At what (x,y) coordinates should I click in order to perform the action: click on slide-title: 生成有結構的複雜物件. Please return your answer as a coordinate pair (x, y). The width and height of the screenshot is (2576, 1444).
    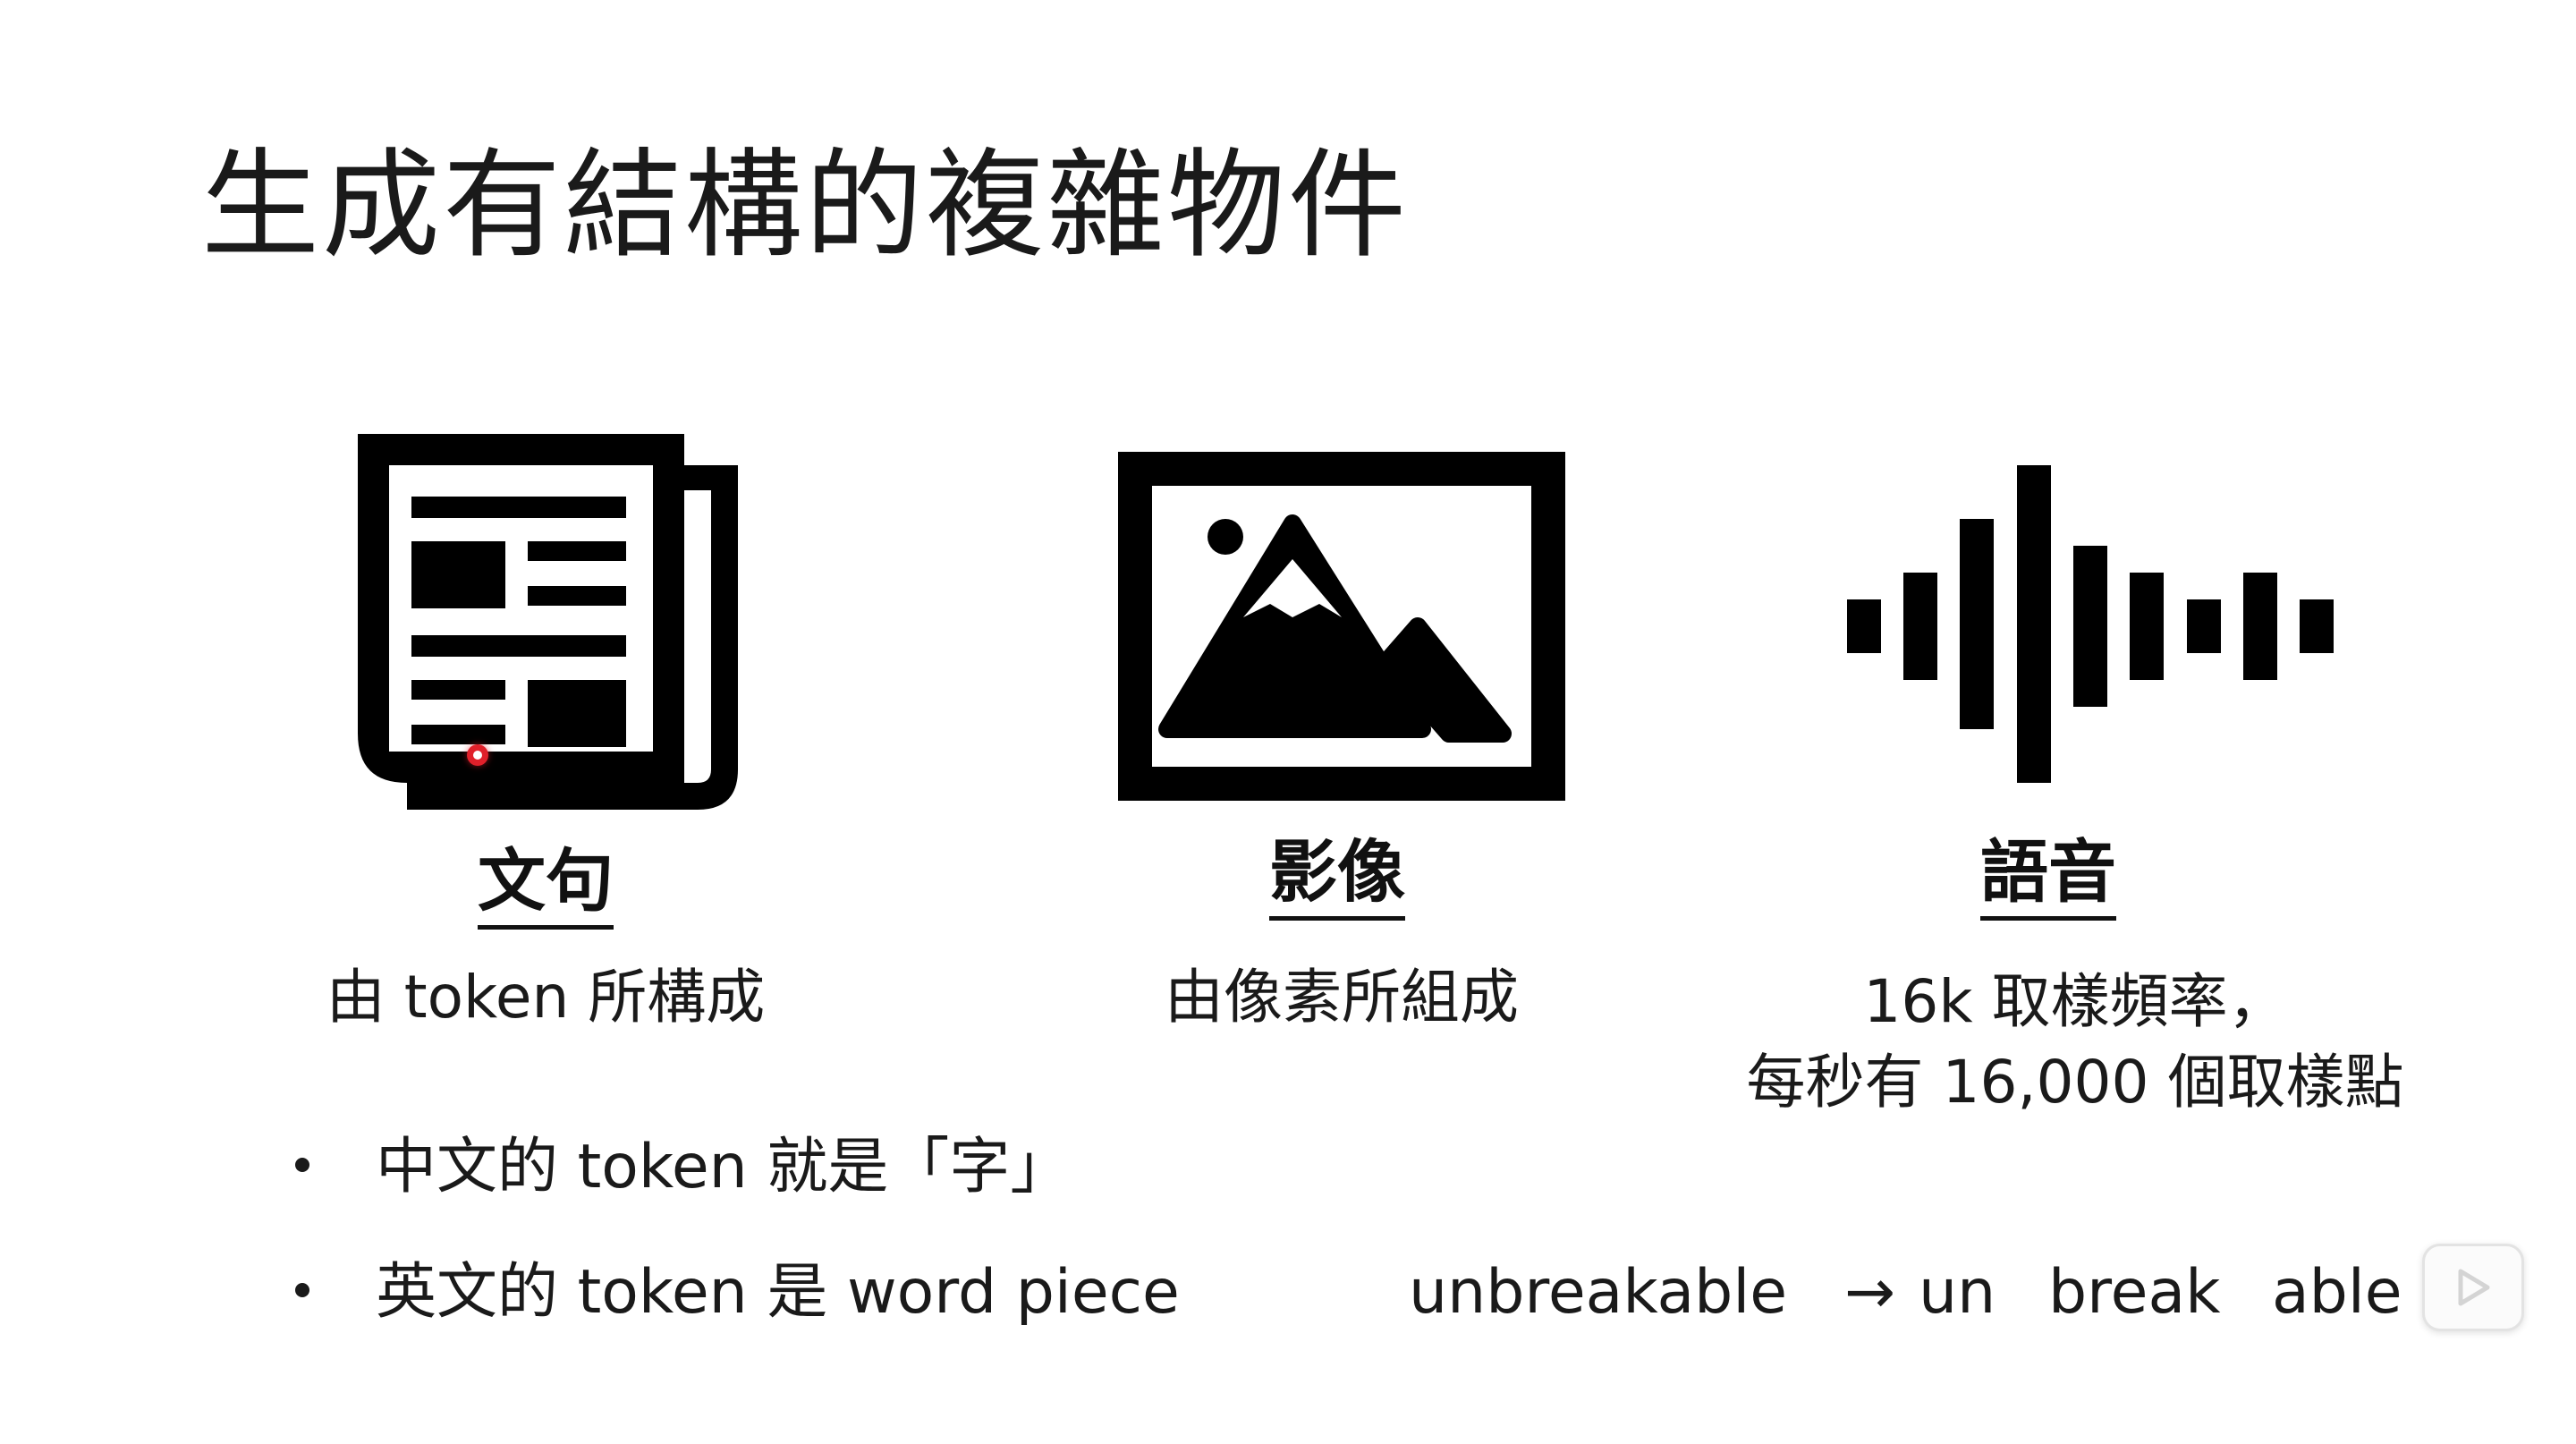
    Looking at the image, I should click on (805, 206).